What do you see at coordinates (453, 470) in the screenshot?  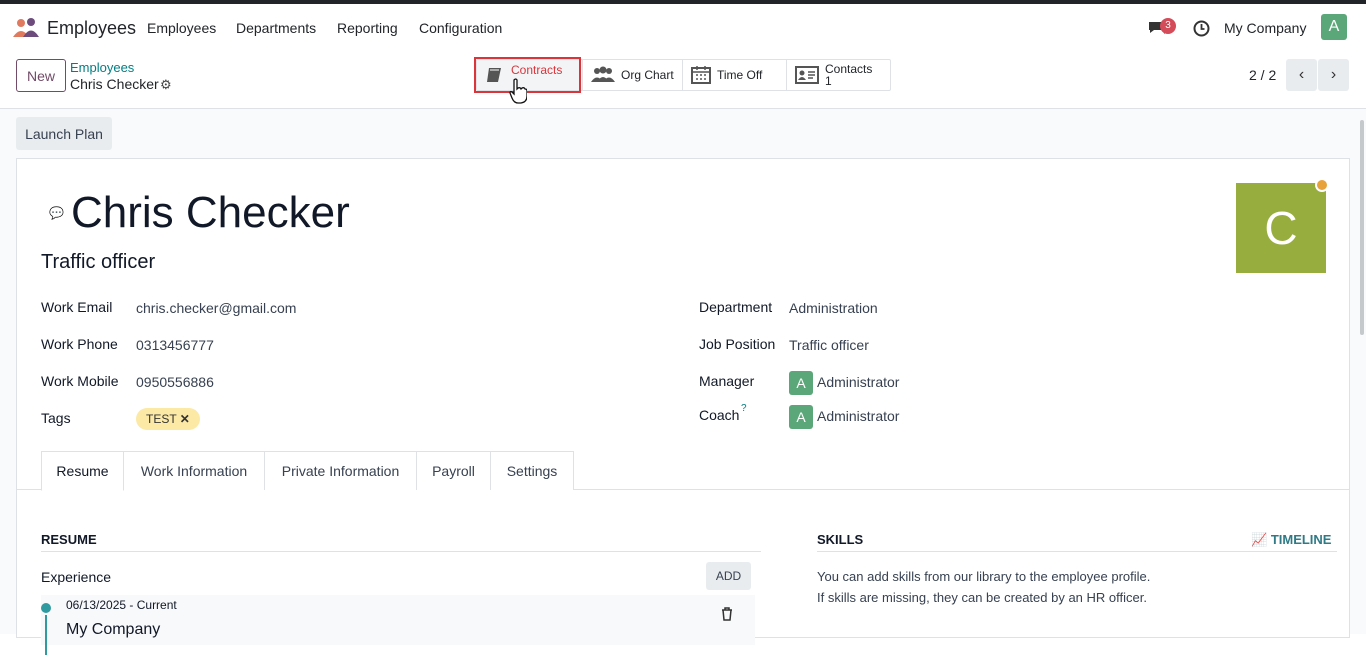 I see `tab-payroll: Payroll` at bounding box center [453, 470].